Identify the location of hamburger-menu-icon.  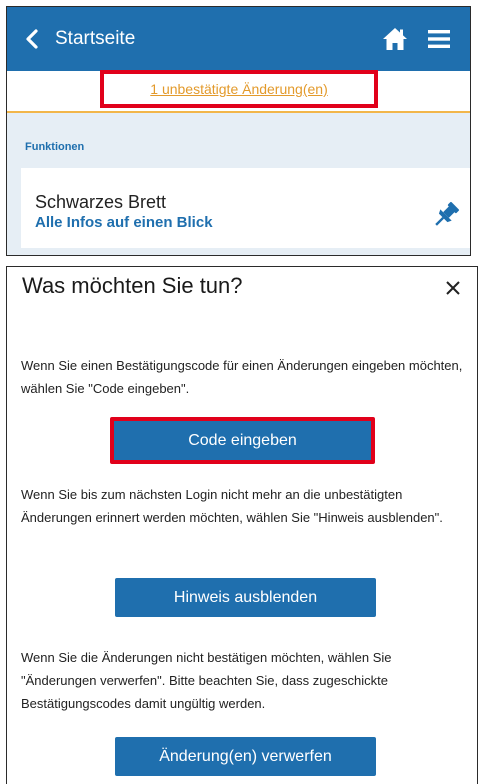
(439, 39).